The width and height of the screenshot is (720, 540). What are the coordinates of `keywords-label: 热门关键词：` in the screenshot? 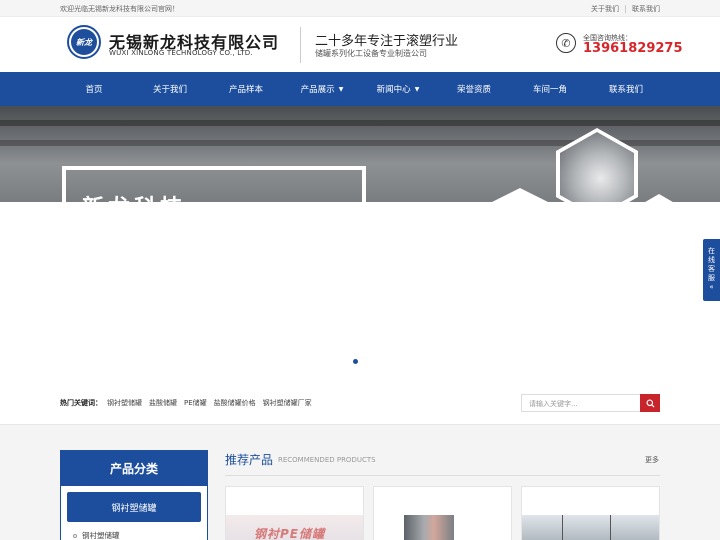 It's located at (81, 403).